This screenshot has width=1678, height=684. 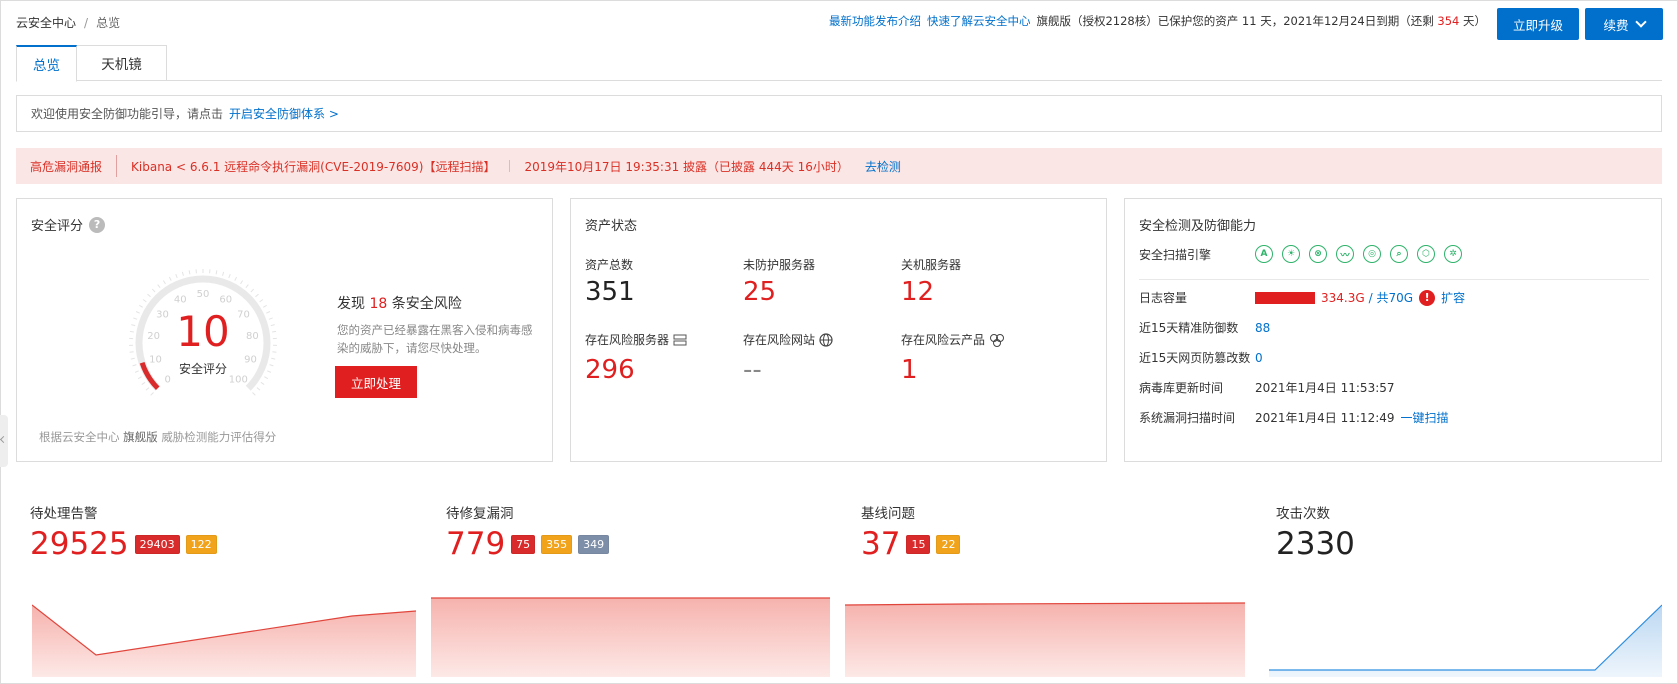 What do you see at coordinates (979, 21) in the screenshot?
I see `learn-more-link: 快速了解云安全中心` at bounding box center [979, 21].